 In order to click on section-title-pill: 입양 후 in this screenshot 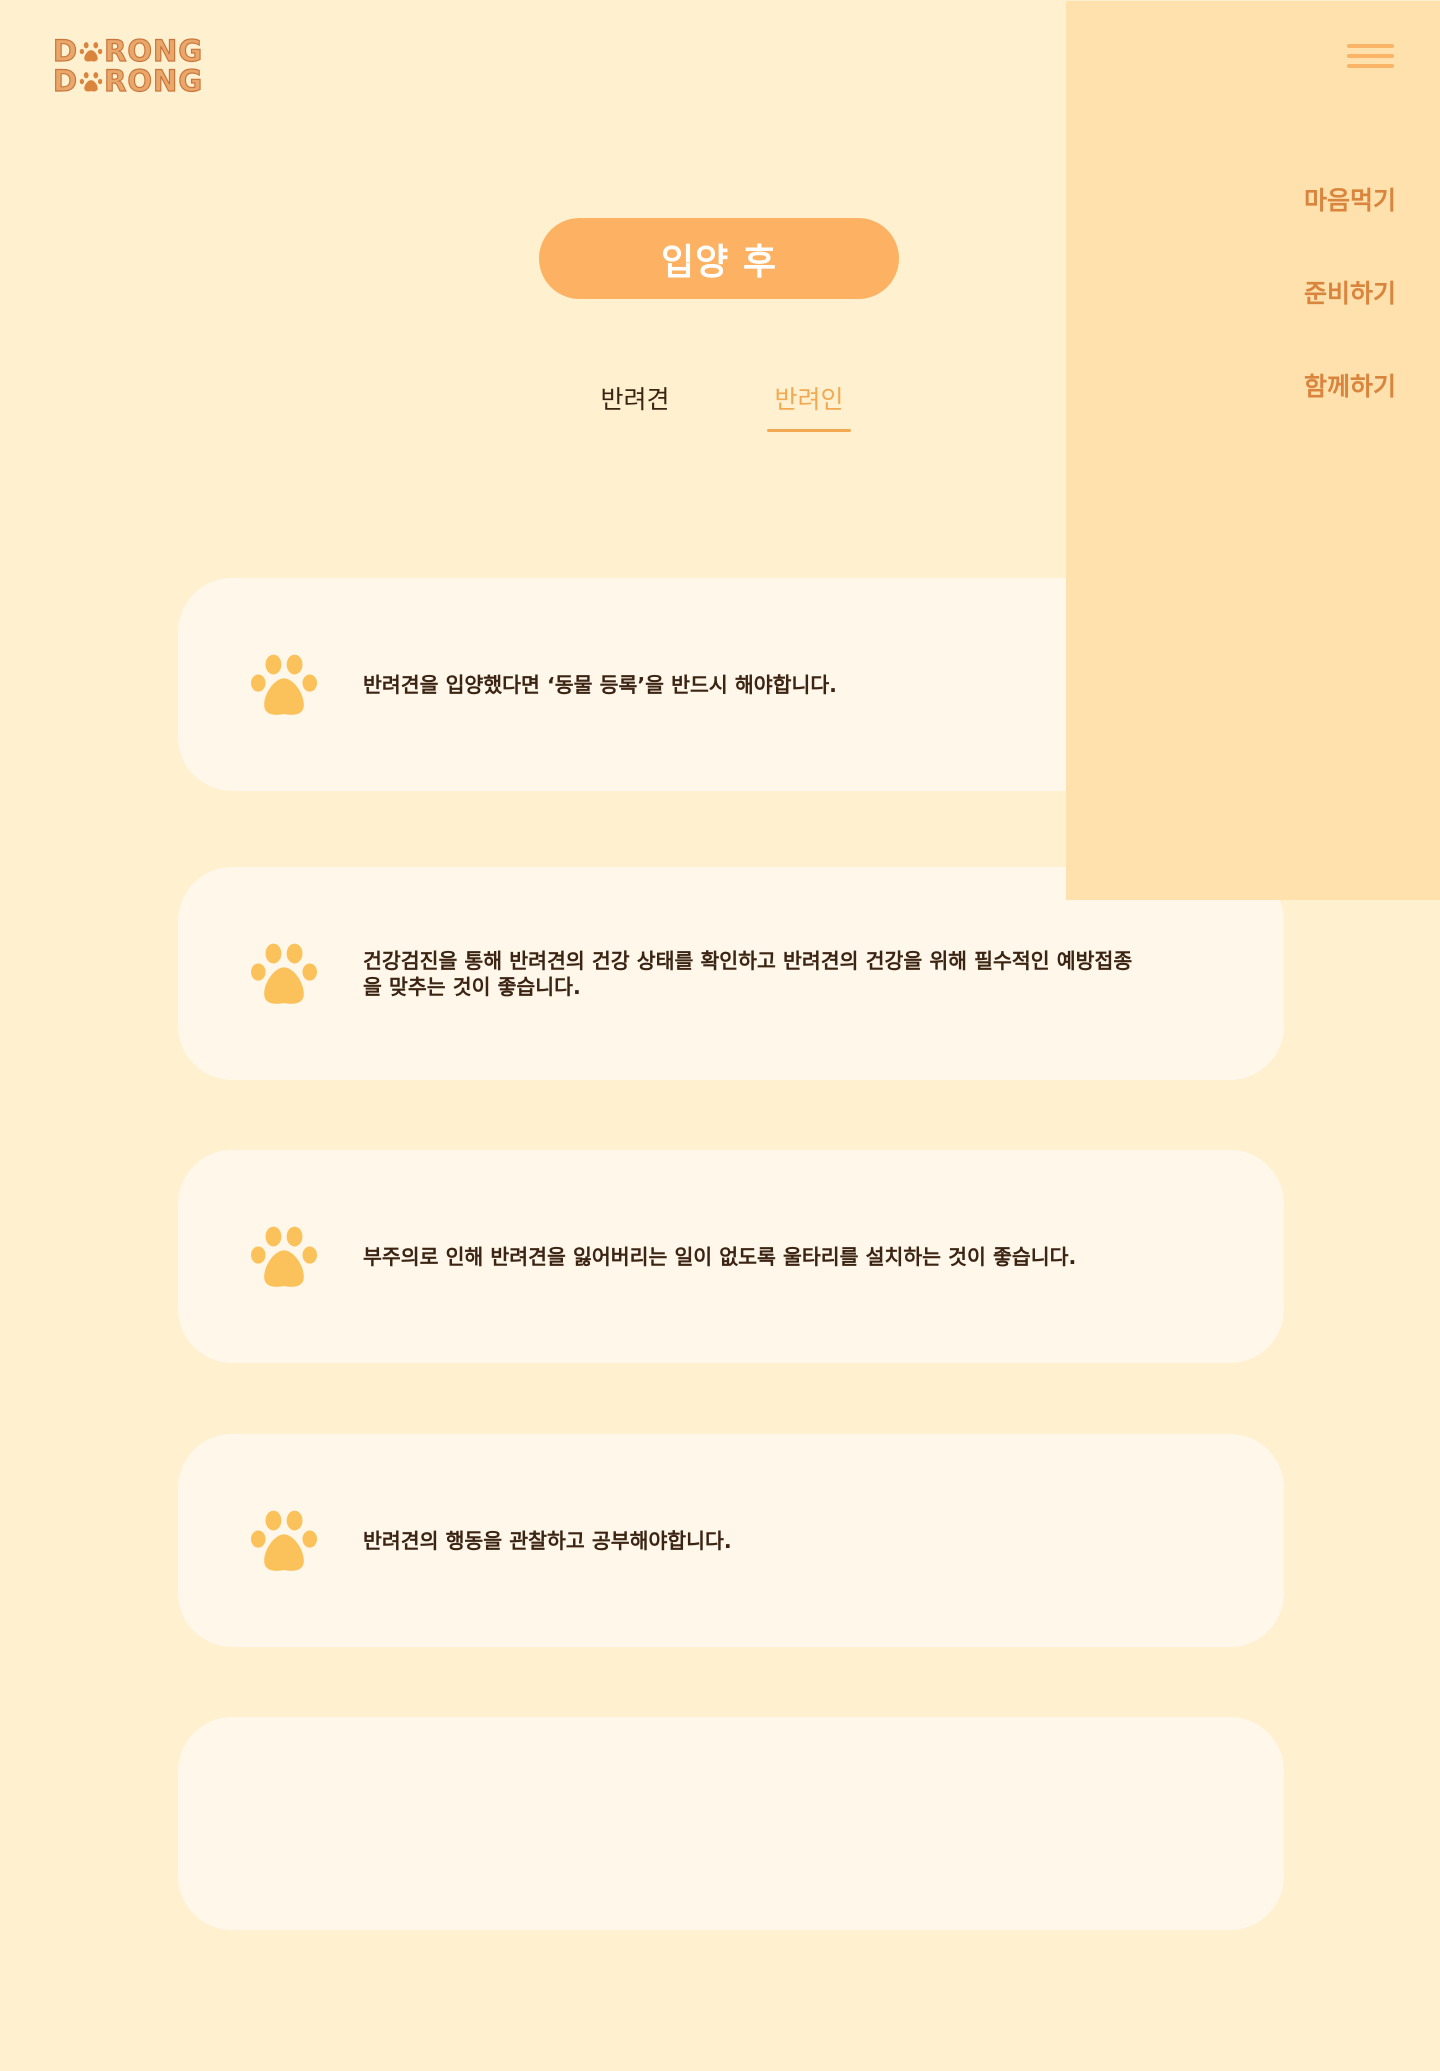, I will do `click(719, 258)`.